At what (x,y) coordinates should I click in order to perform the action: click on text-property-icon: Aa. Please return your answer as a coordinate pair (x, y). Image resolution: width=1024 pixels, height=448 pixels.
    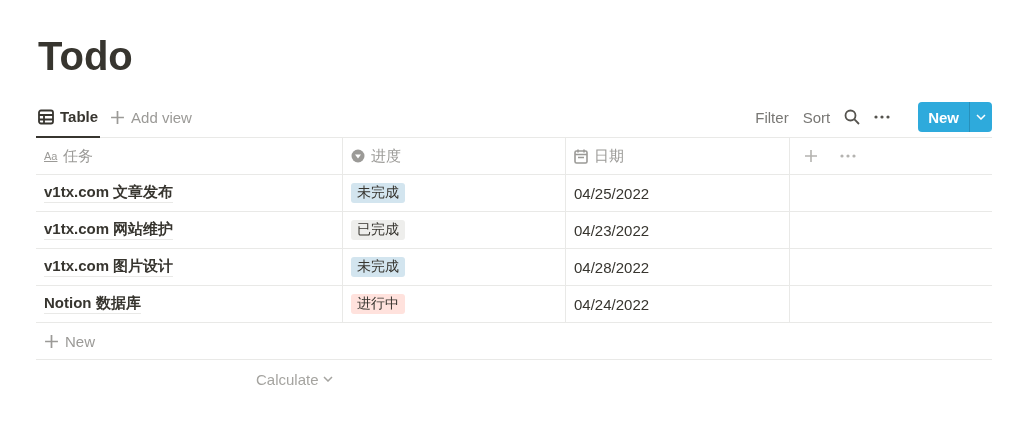
    Looking at the image, I should click on (51, 156).